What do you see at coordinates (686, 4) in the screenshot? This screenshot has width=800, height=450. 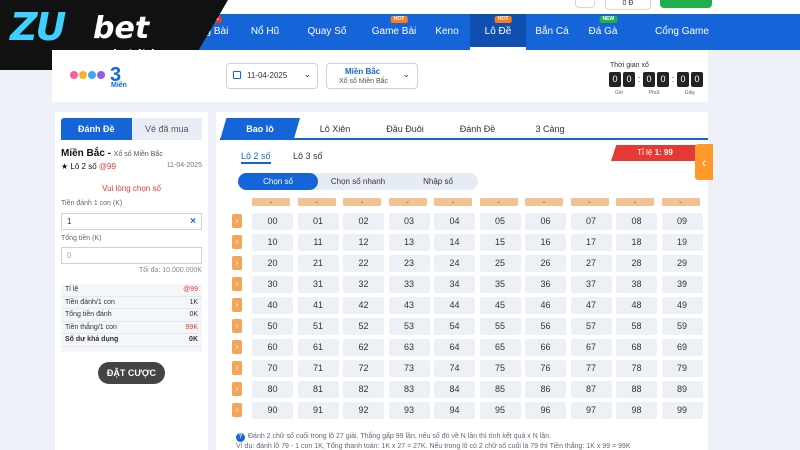 I see `deposit-button` at bounding box center [686, 4].